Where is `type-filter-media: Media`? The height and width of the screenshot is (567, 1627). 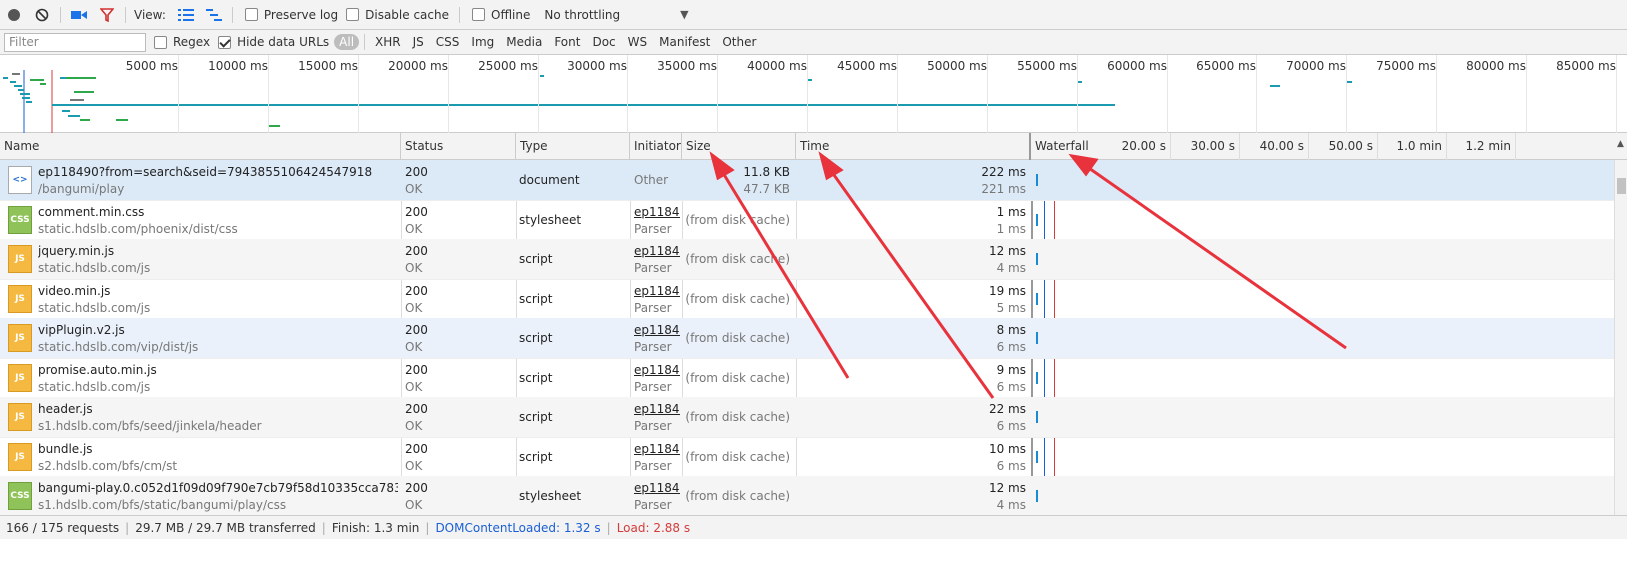 type-filter-media: Media is located at coordinates (524, 42).